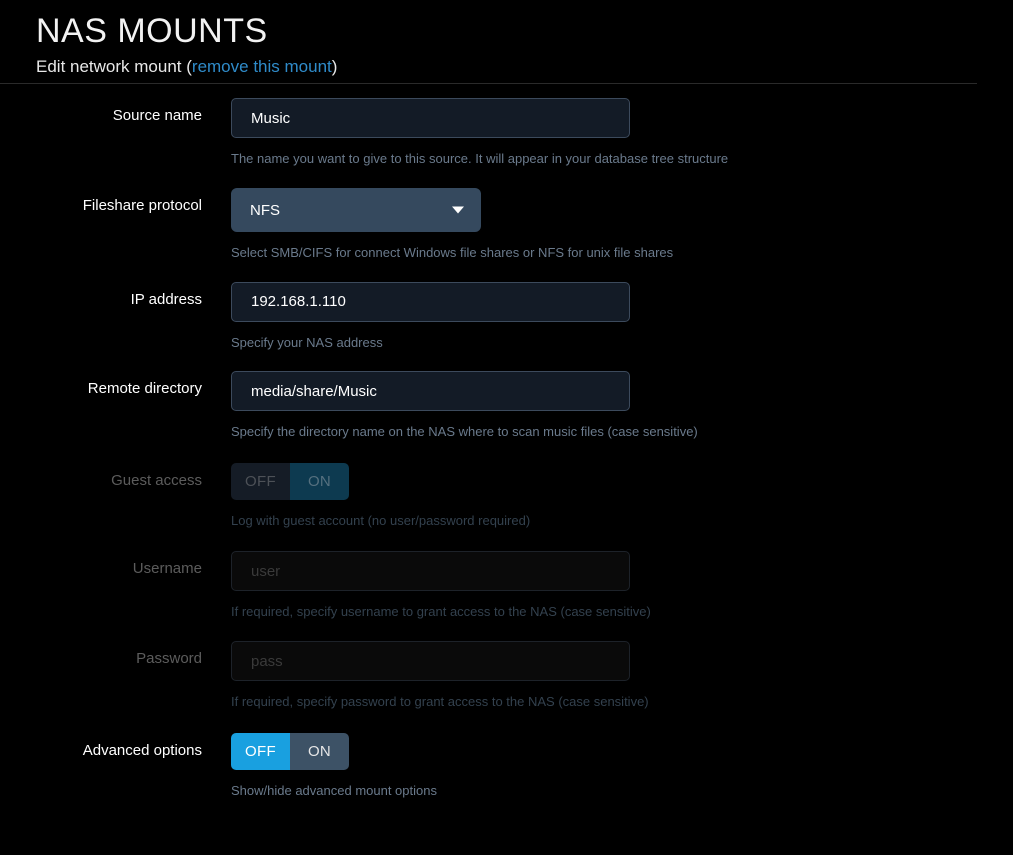 This screenshot has height=855, width=1013. I want to click on guest-access-toggle-off: OFF, so click(260, 481).